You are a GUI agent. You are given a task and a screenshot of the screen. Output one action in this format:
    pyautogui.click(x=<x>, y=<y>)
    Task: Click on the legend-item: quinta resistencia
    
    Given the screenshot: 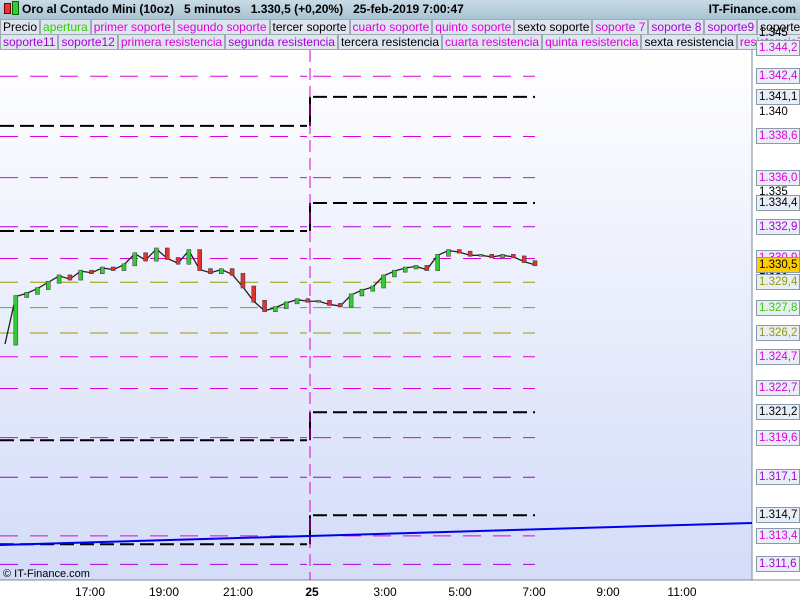 What is the action you would take?
    pyautogui.click(x=592, y=42)
    